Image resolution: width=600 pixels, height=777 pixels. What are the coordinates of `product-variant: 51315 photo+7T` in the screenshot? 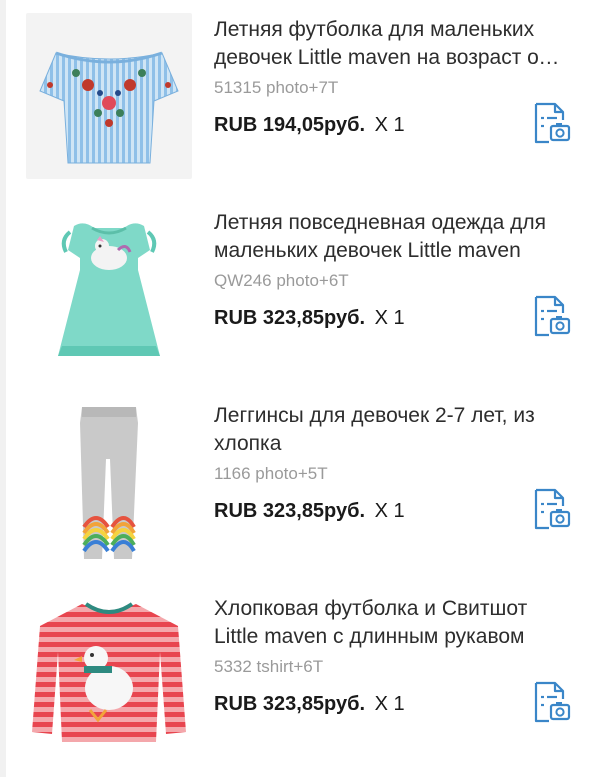 It's located at (276, 87).